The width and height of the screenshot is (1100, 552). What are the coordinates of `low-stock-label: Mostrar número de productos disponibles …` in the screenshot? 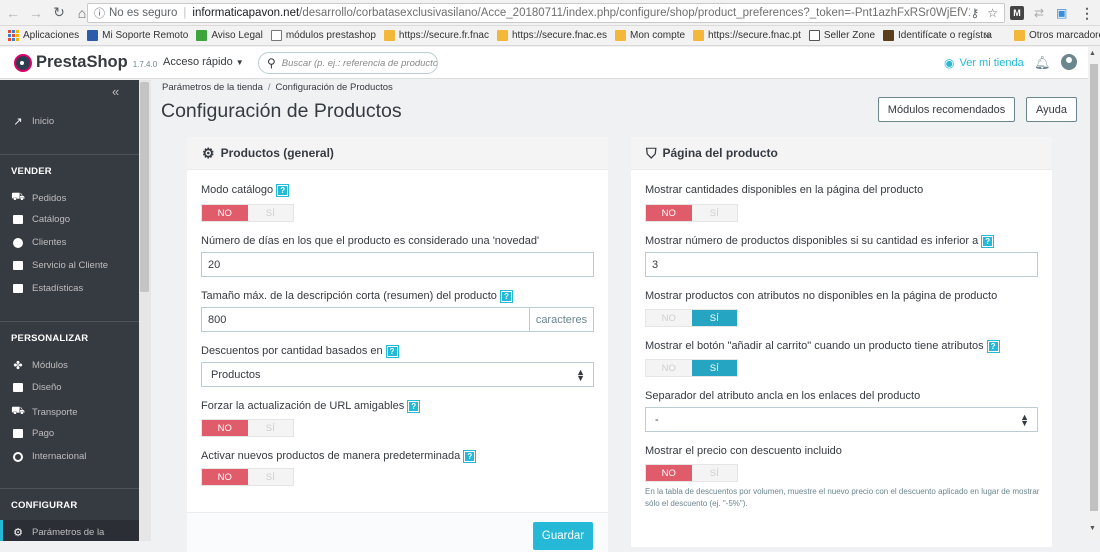 It's located at (819, 241).